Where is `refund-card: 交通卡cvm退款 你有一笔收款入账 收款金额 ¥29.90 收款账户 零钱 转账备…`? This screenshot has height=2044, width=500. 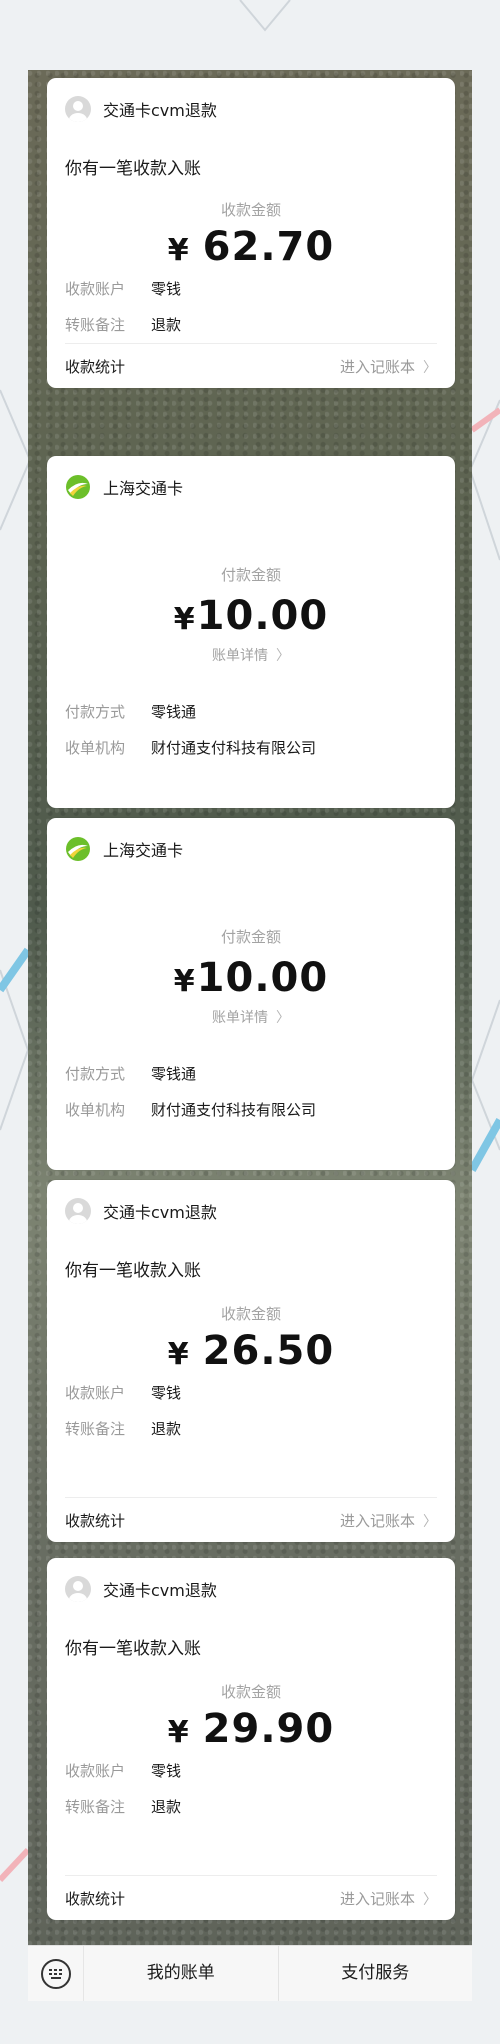
refund-card: 交通卡cvm退款 你有一笔收款入账 收款金额 ¥29.90 收款账户 零钱 转账备… is located at coordinates (251, 1739).